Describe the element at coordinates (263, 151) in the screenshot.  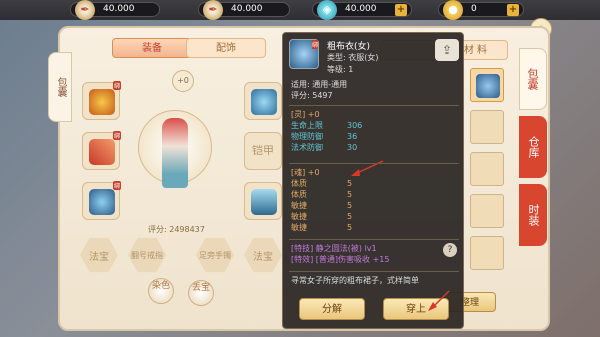
I see `slot-armor-empty: 铠甲` at that location.